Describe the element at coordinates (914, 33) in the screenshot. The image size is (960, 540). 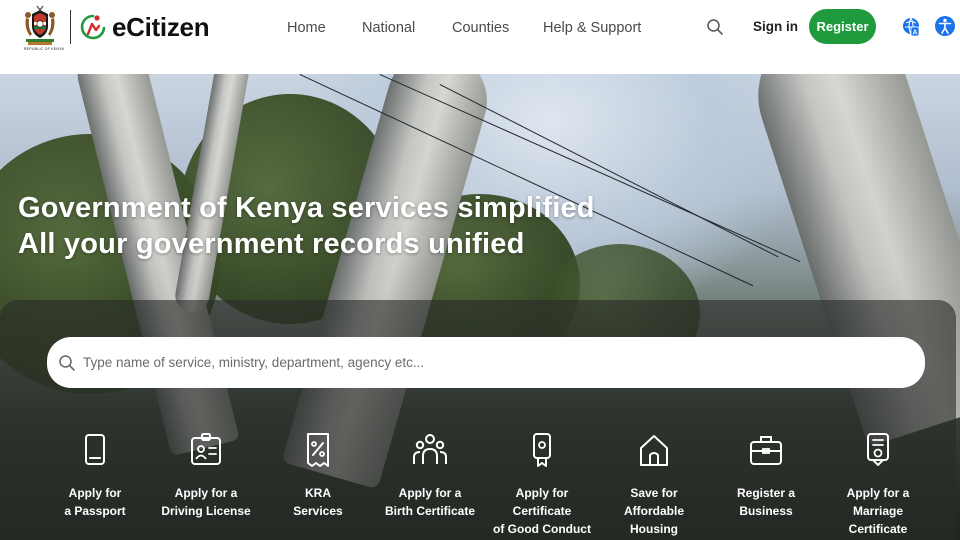
I see `svg-text: A` at that location.